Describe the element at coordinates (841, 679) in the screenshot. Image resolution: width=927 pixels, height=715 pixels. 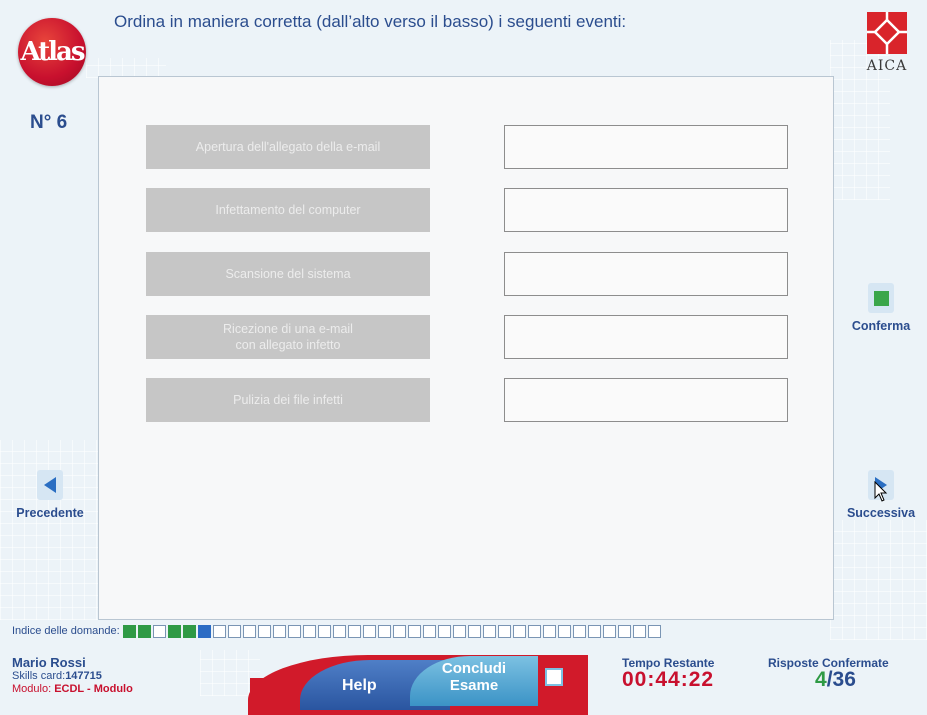
I see `confirmed-total: /36` at that location.